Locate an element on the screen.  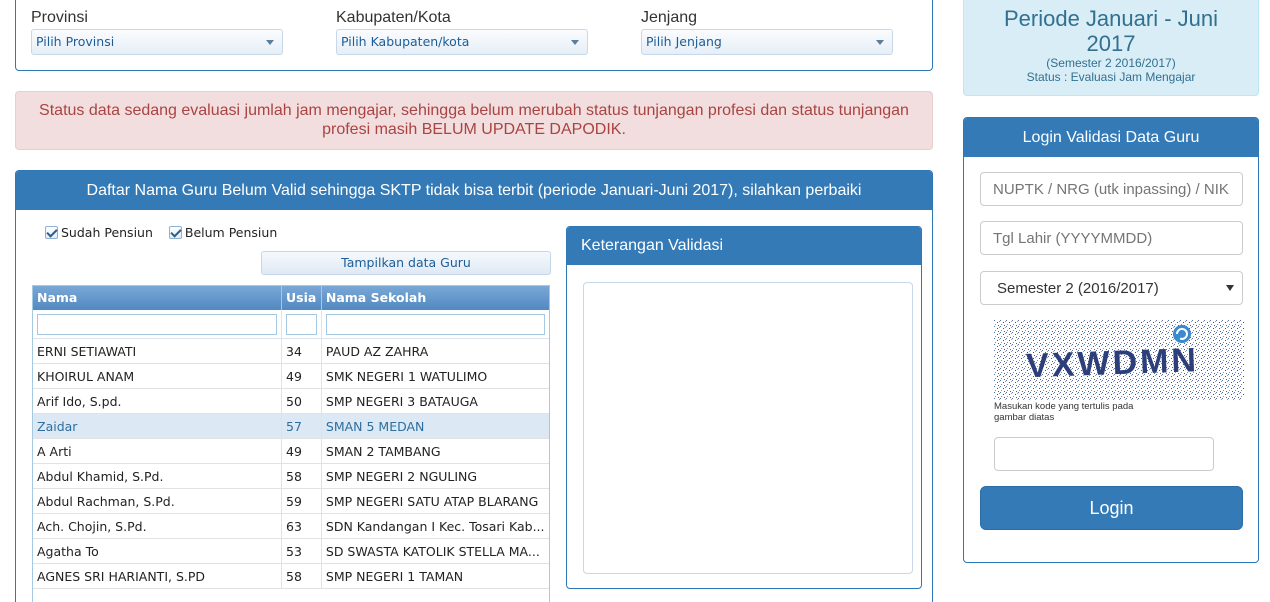
filter-kabupaten: Kabupaten/Kota Pilih Kabupaten/kota is located at coordinates (462, 32).